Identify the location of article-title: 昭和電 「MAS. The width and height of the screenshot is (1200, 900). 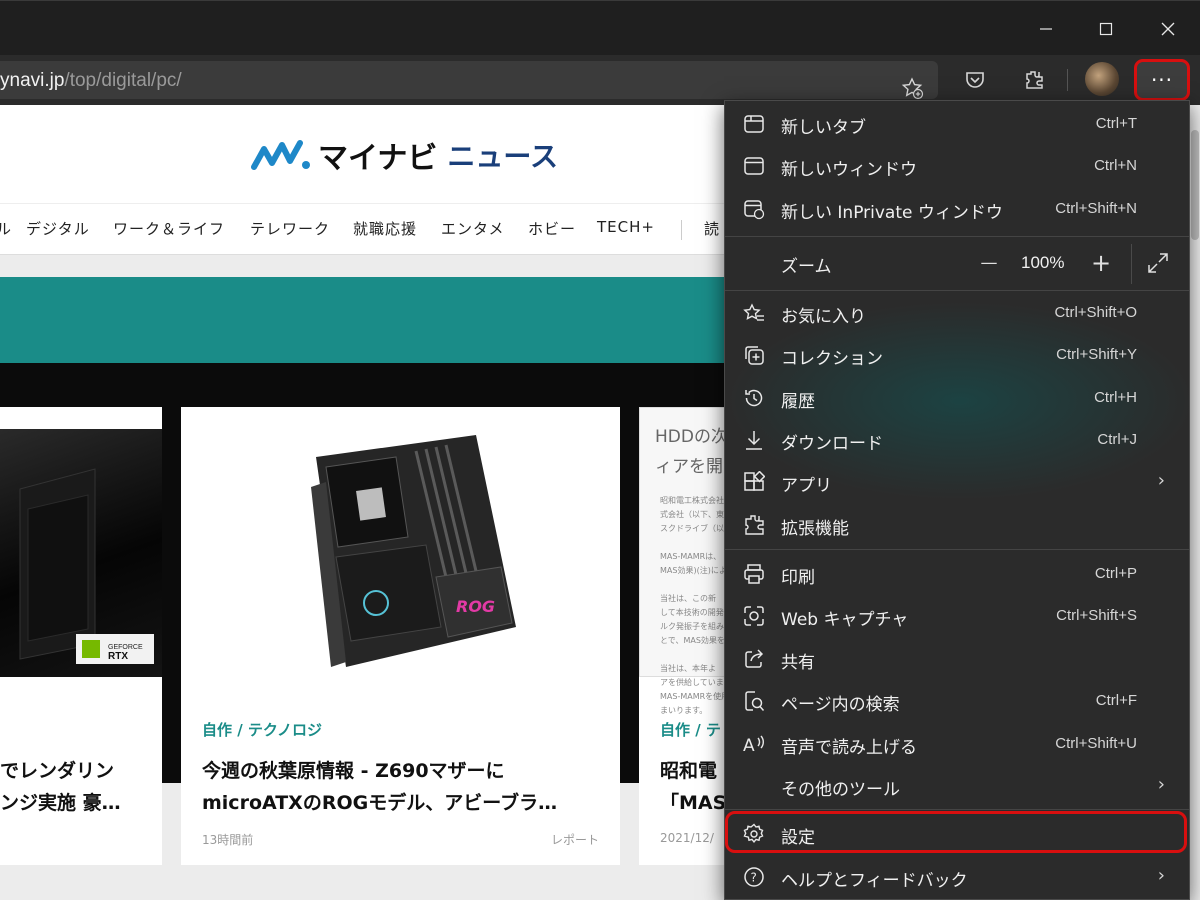
(693, 787).